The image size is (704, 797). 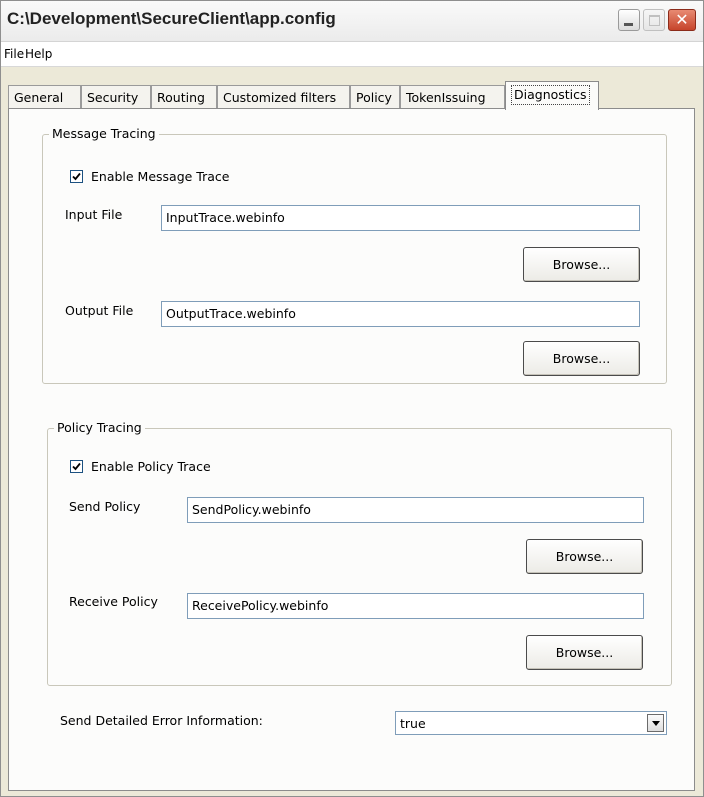 I want to click on input-file-label: Input File, so click(x=94, y=214).